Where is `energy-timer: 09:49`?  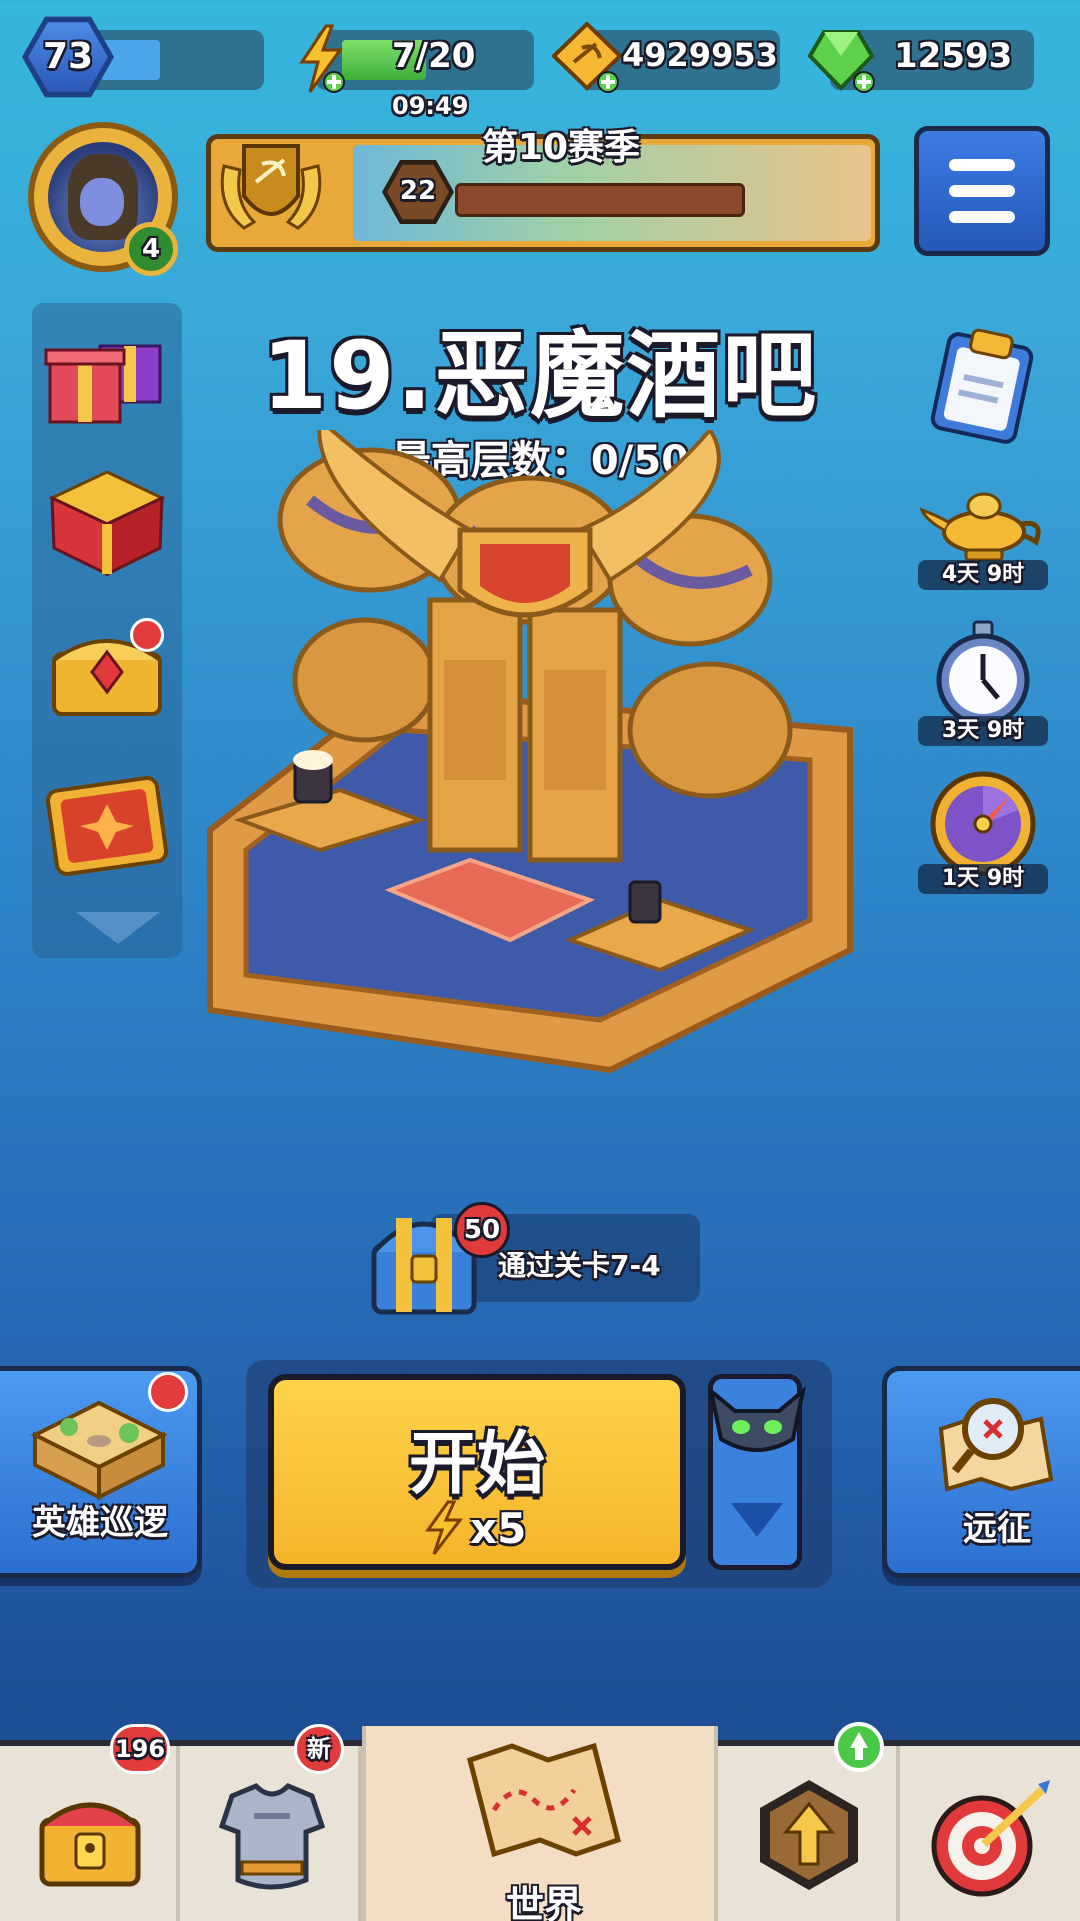
energy-timer: 09:49 is located at coordinates (430, 106).